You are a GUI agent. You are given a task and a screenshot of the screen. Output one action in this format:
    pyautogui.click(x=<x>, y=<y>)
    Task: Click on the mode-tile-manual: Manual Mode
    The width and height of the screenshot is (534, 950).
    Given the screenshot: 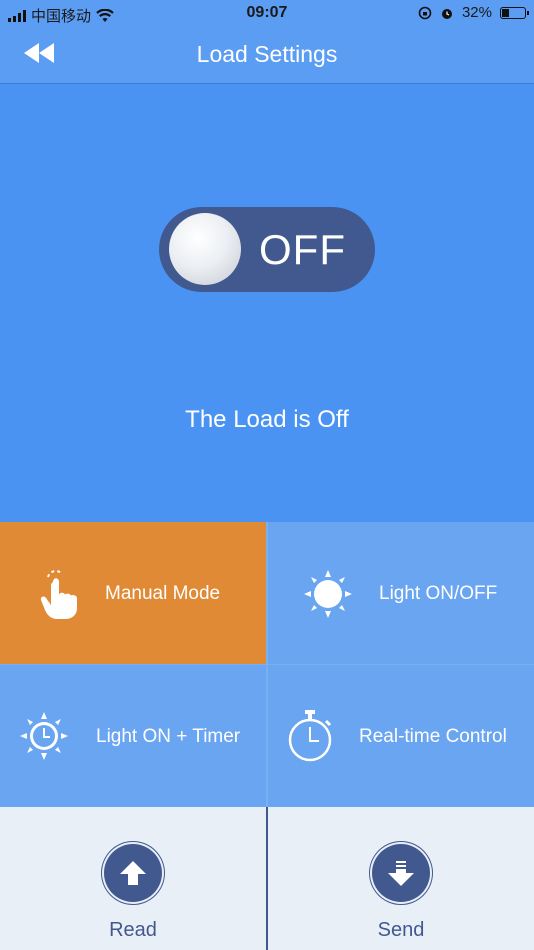 What is the action you would take?
    pyautogui.click(x=133, y=593)
    